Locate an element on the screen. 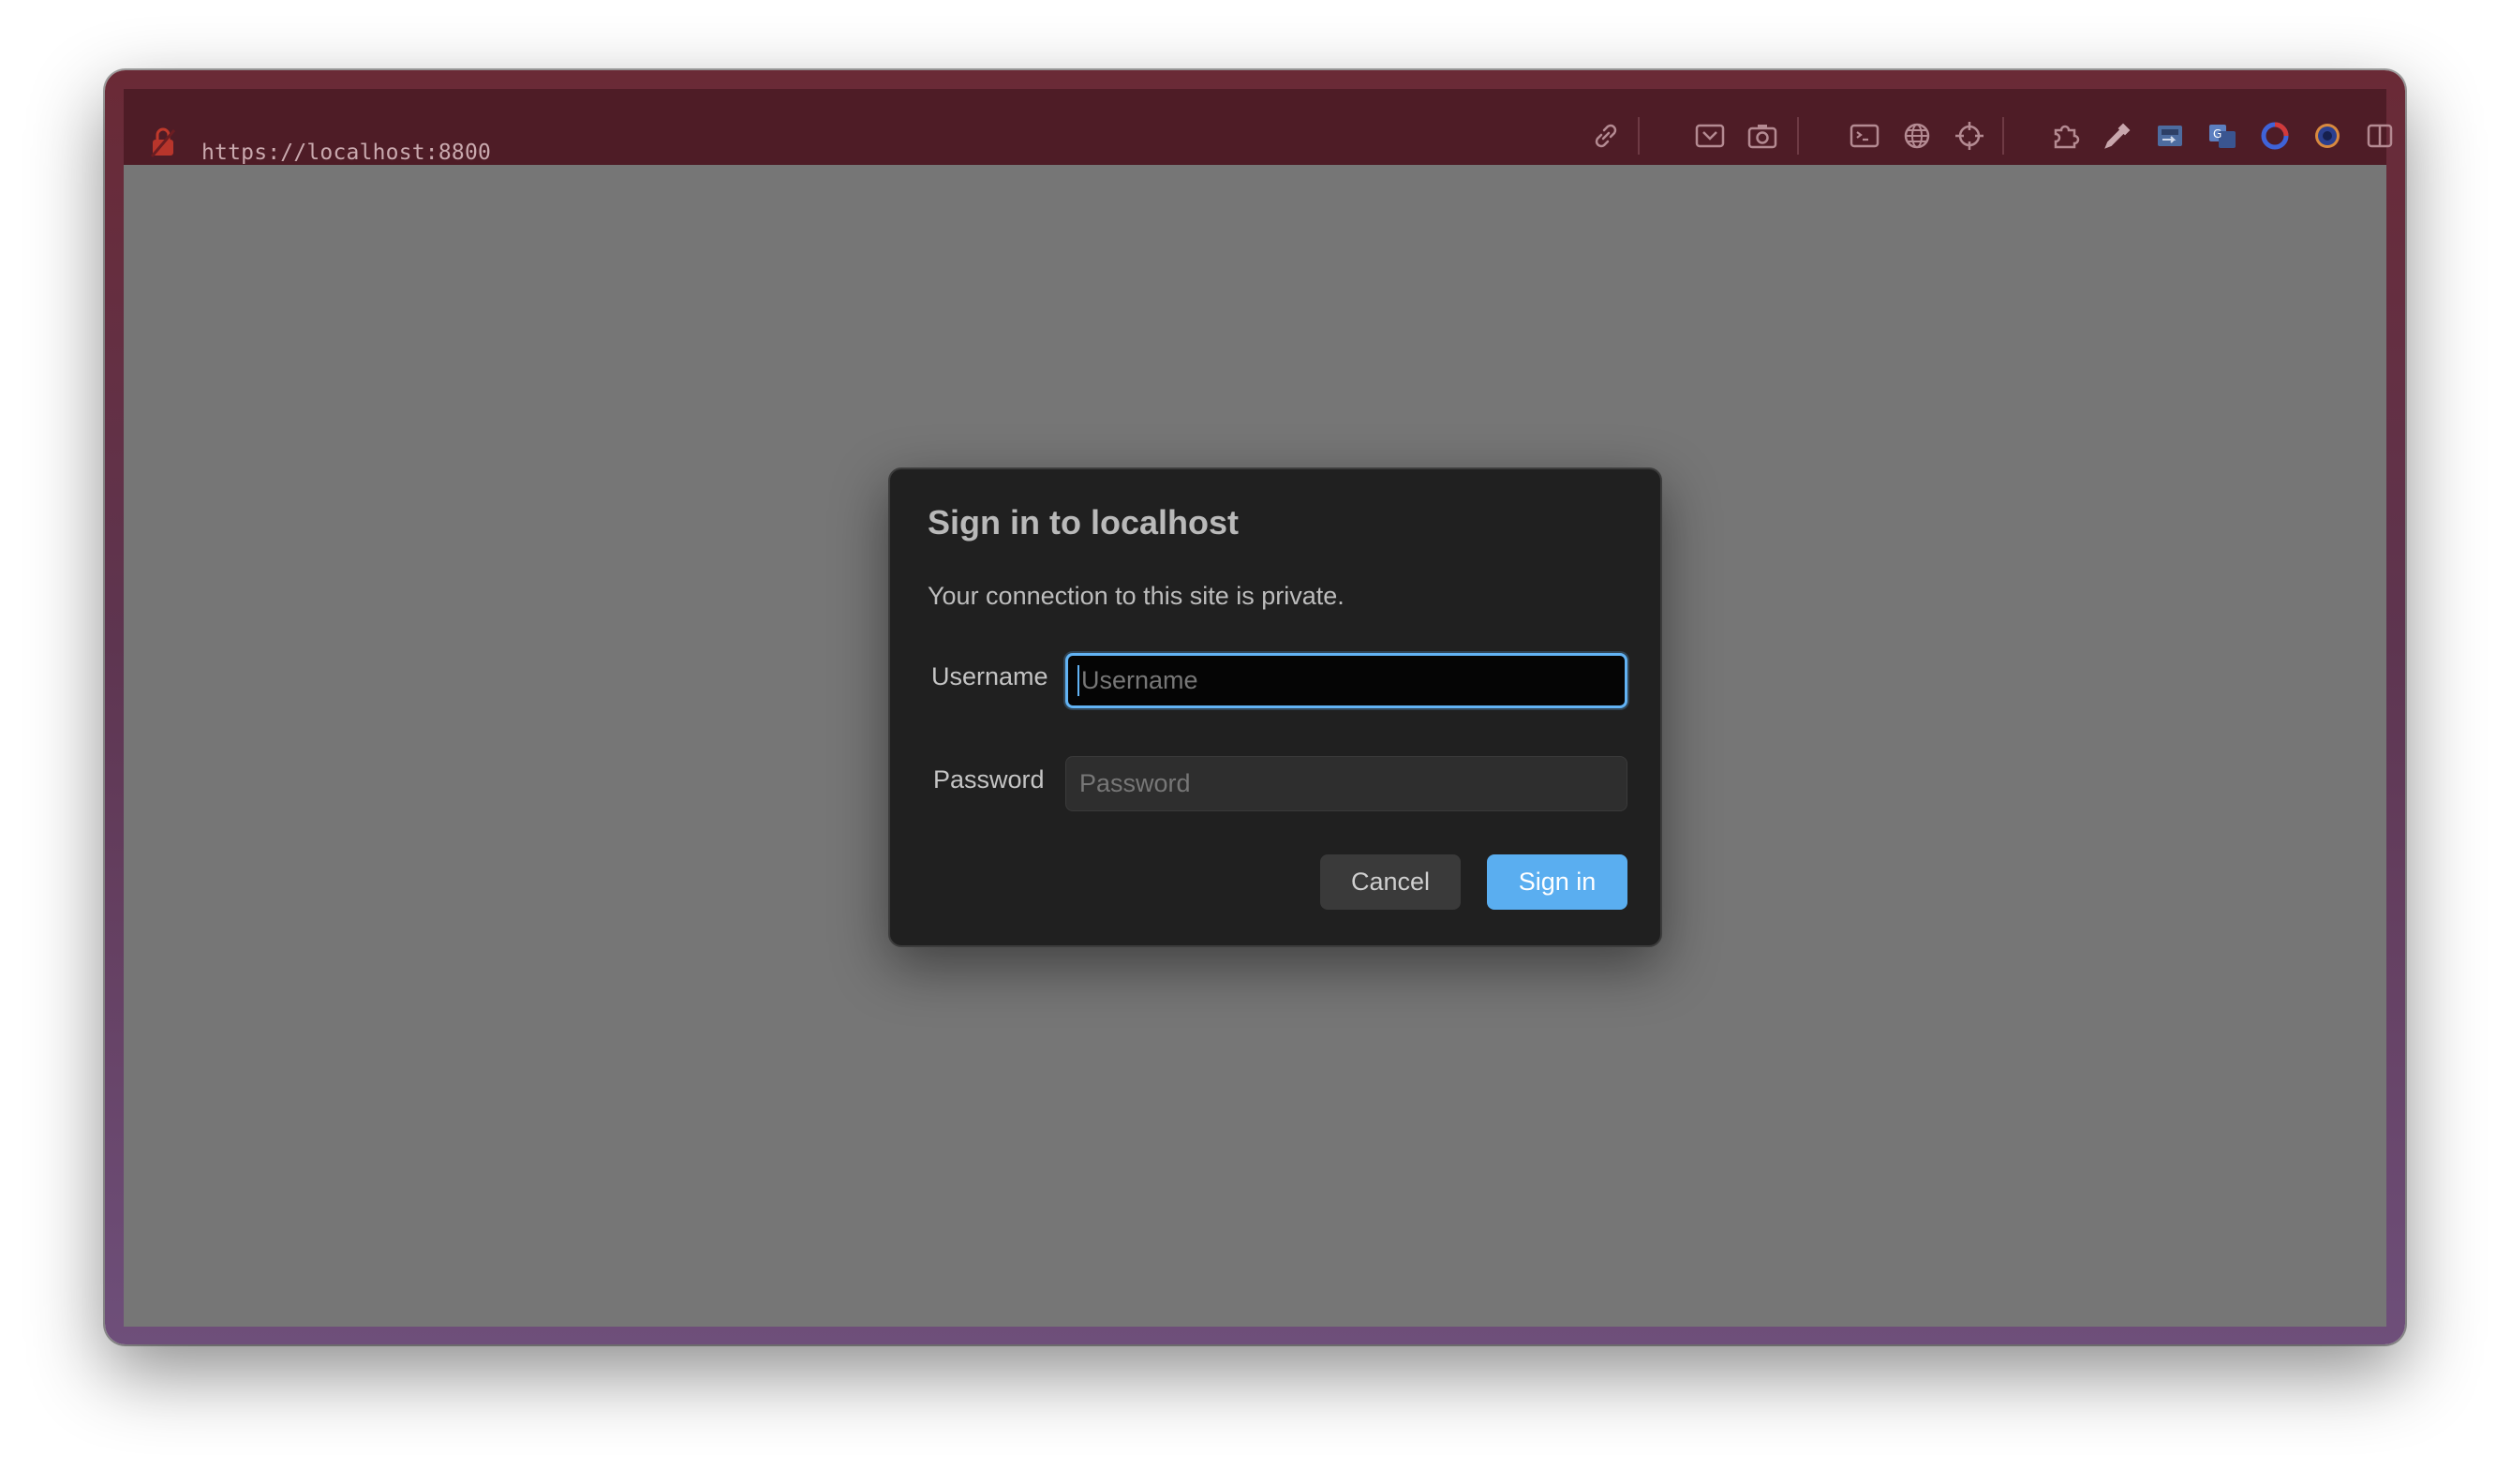  link-icon is located at coordinates (1606, 136).